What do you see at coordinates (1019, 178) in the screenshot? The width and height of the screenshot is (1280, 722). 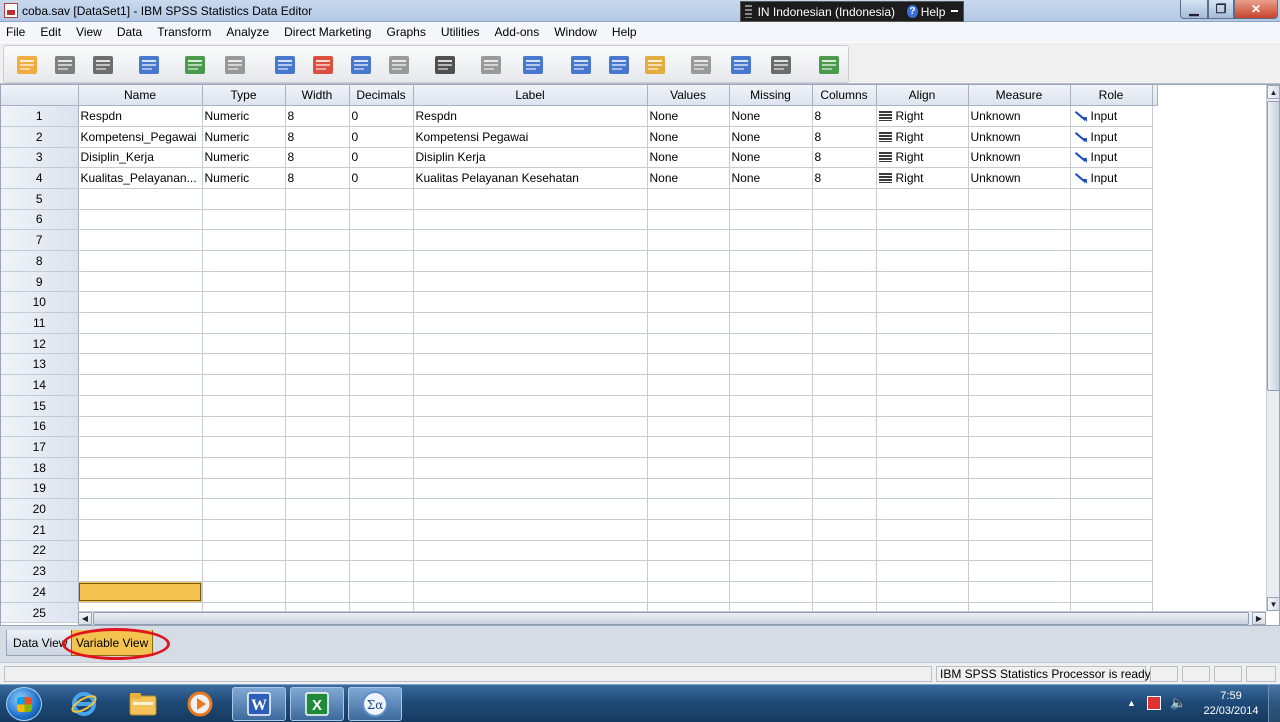 I see `cell-measure: Unknown` at bounding box center [1019, 178].